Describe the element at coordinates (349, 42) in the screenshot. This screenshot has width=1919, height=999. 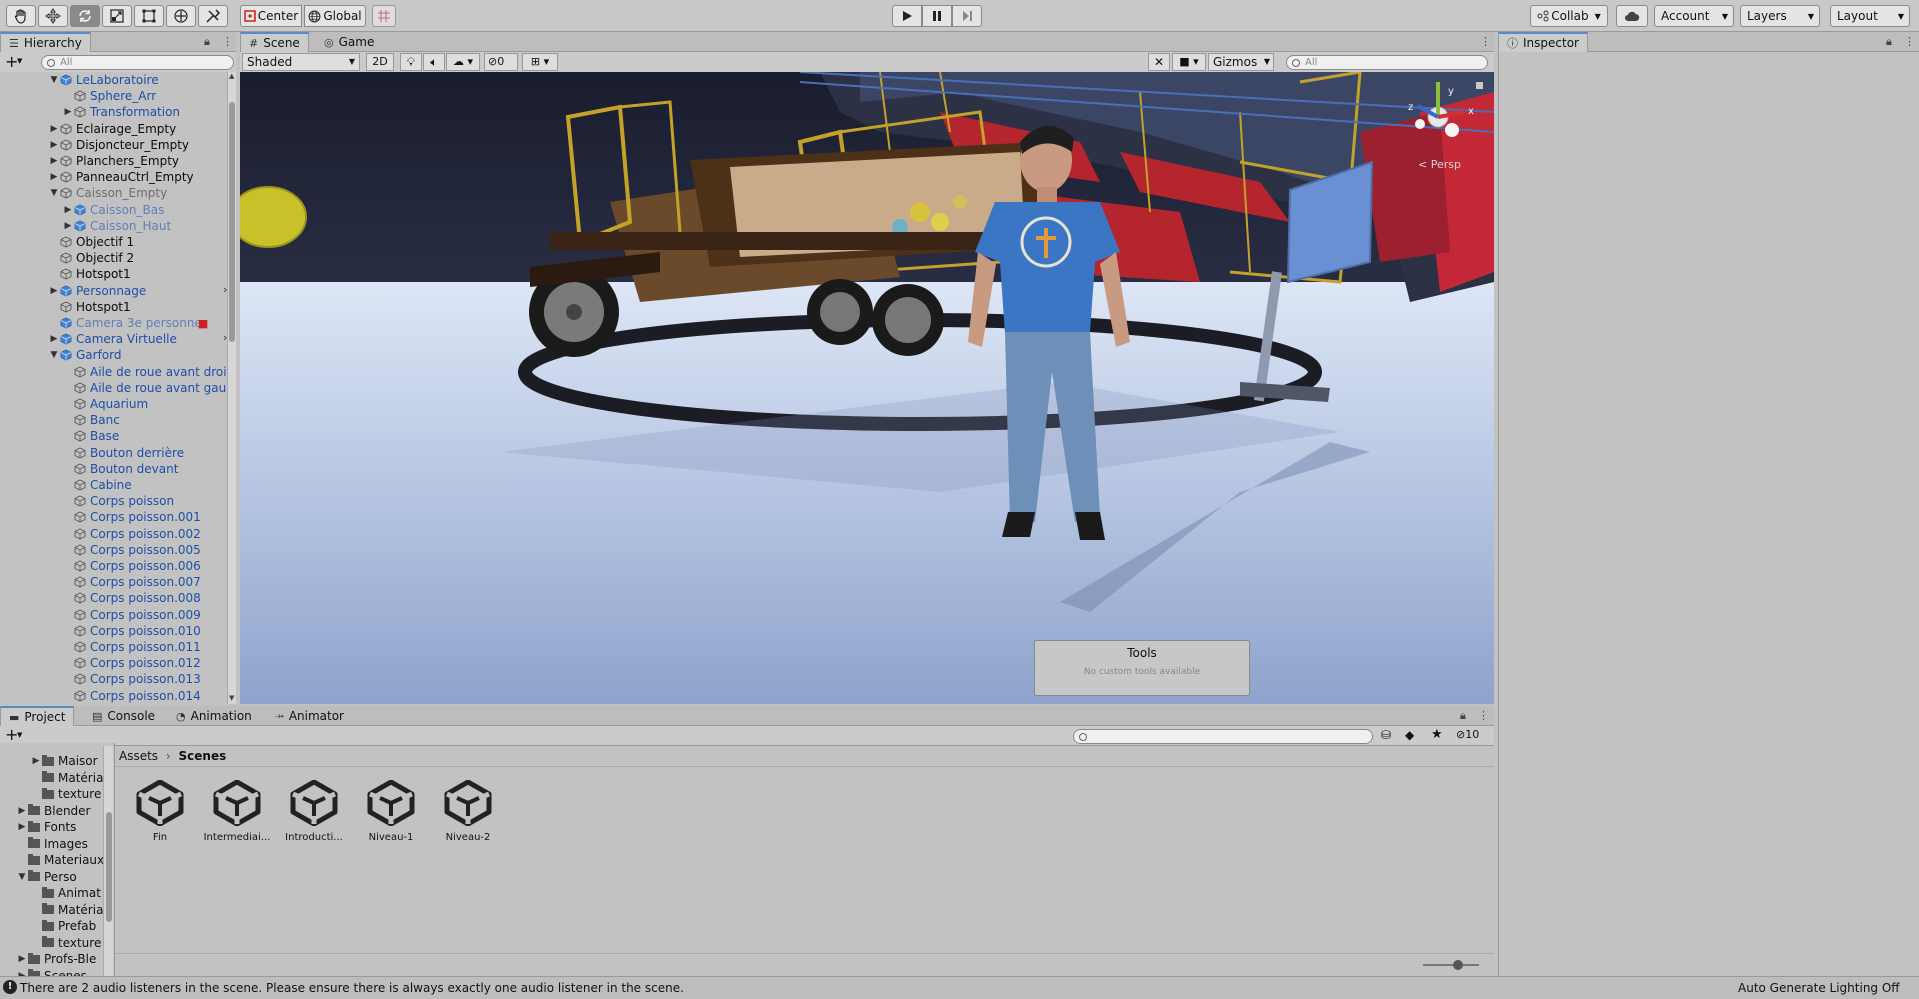
I see `tab-game: ◎ Game` at that location.